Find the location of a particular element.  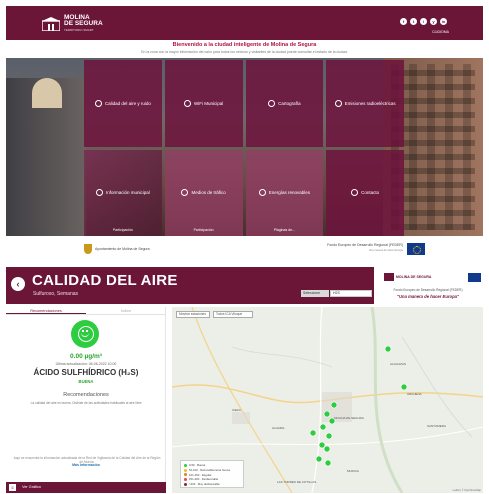

tile-contact: Contacto is located at coordinates (365, 192).